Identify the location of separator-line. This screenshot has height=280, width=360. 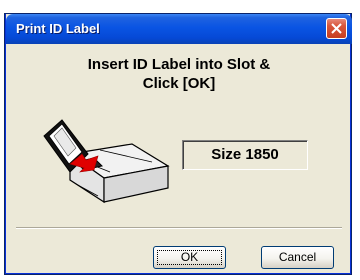
(179, 228).